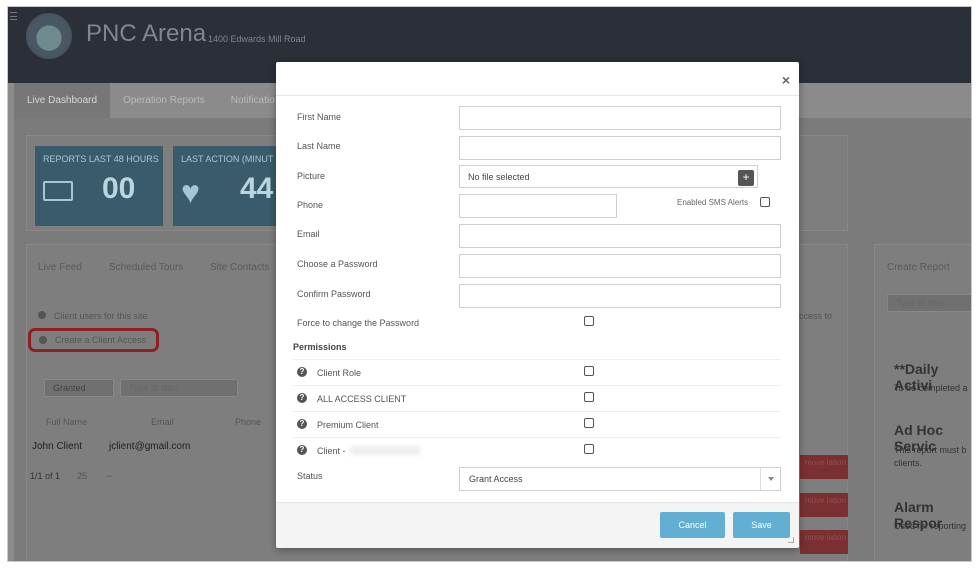  Describe the element at coordinates (320, 347) in the screenshot. I see `permissions-heading: Permissions` at that location.